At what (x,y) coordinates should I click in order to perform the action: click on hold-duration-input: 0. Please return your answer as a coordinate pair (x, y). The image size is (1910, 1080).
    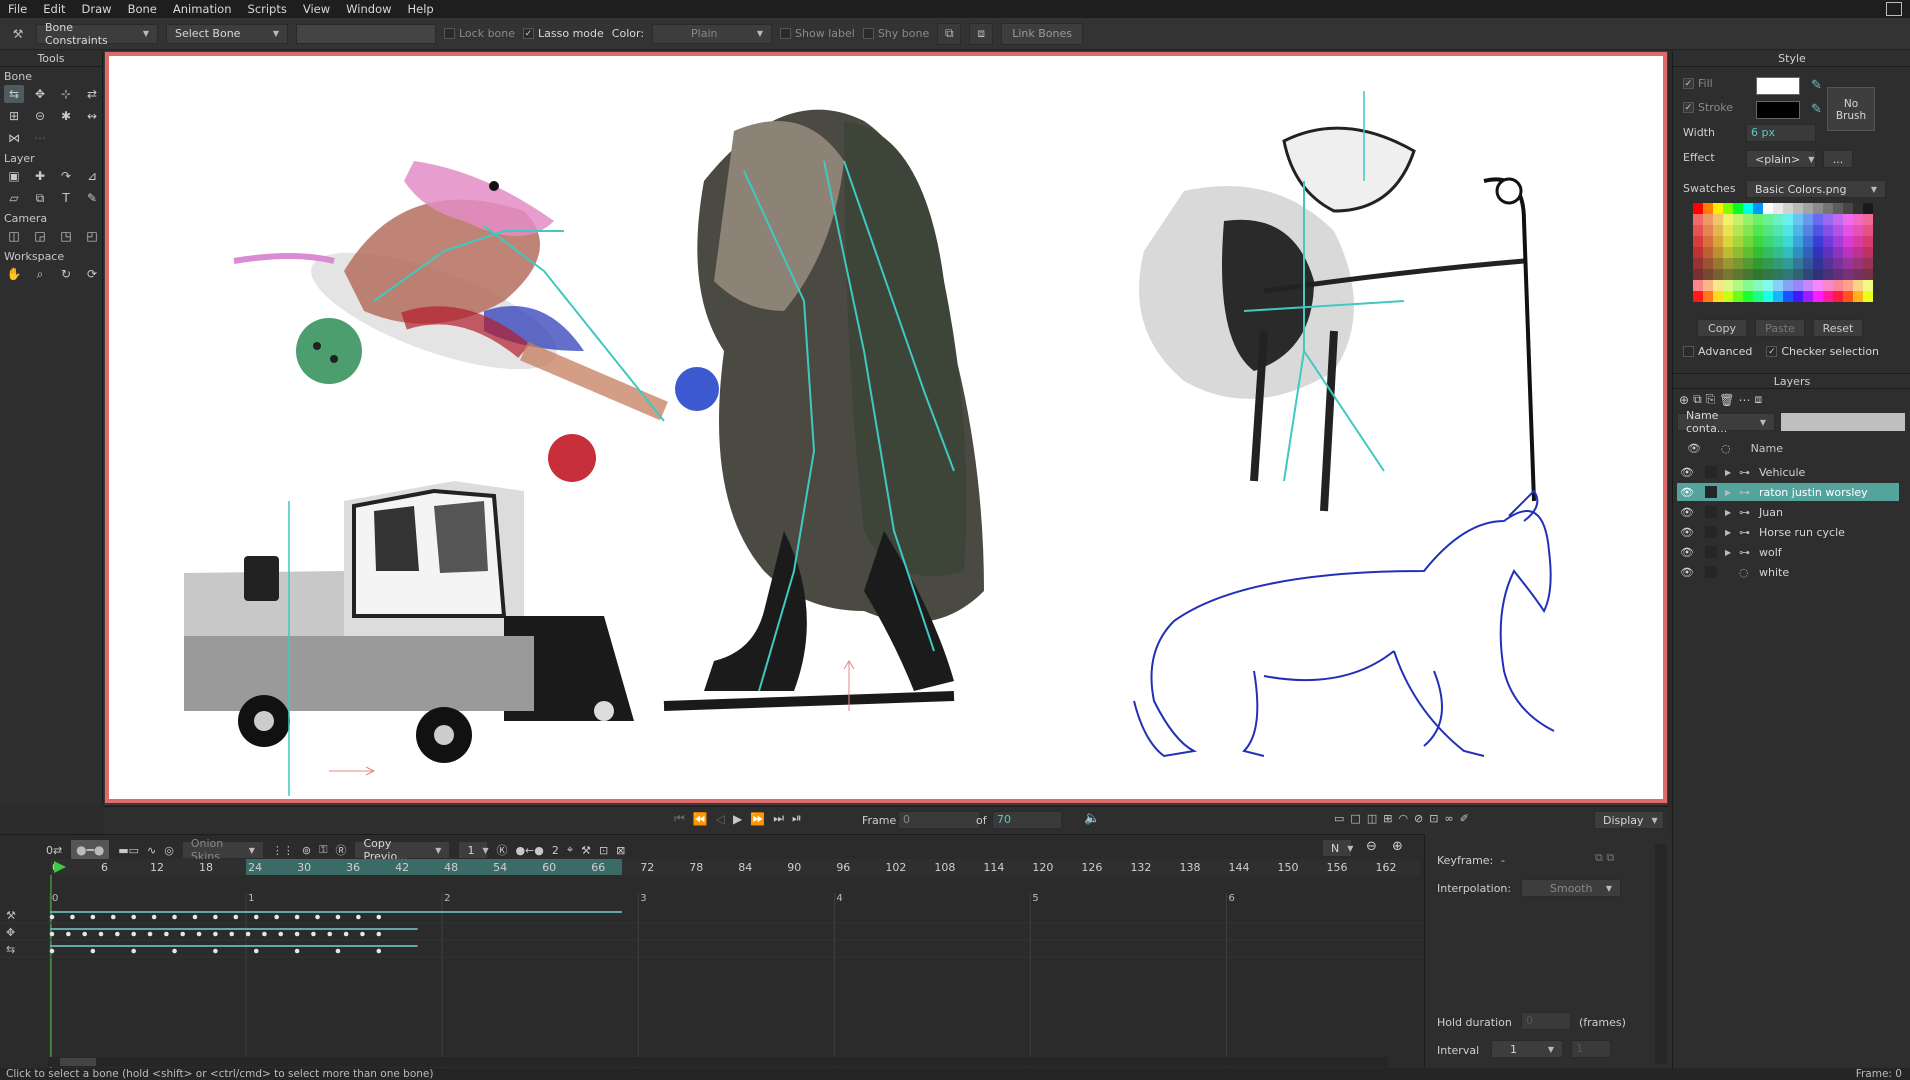
    Looking at the image, I should click on (1546, 1021).